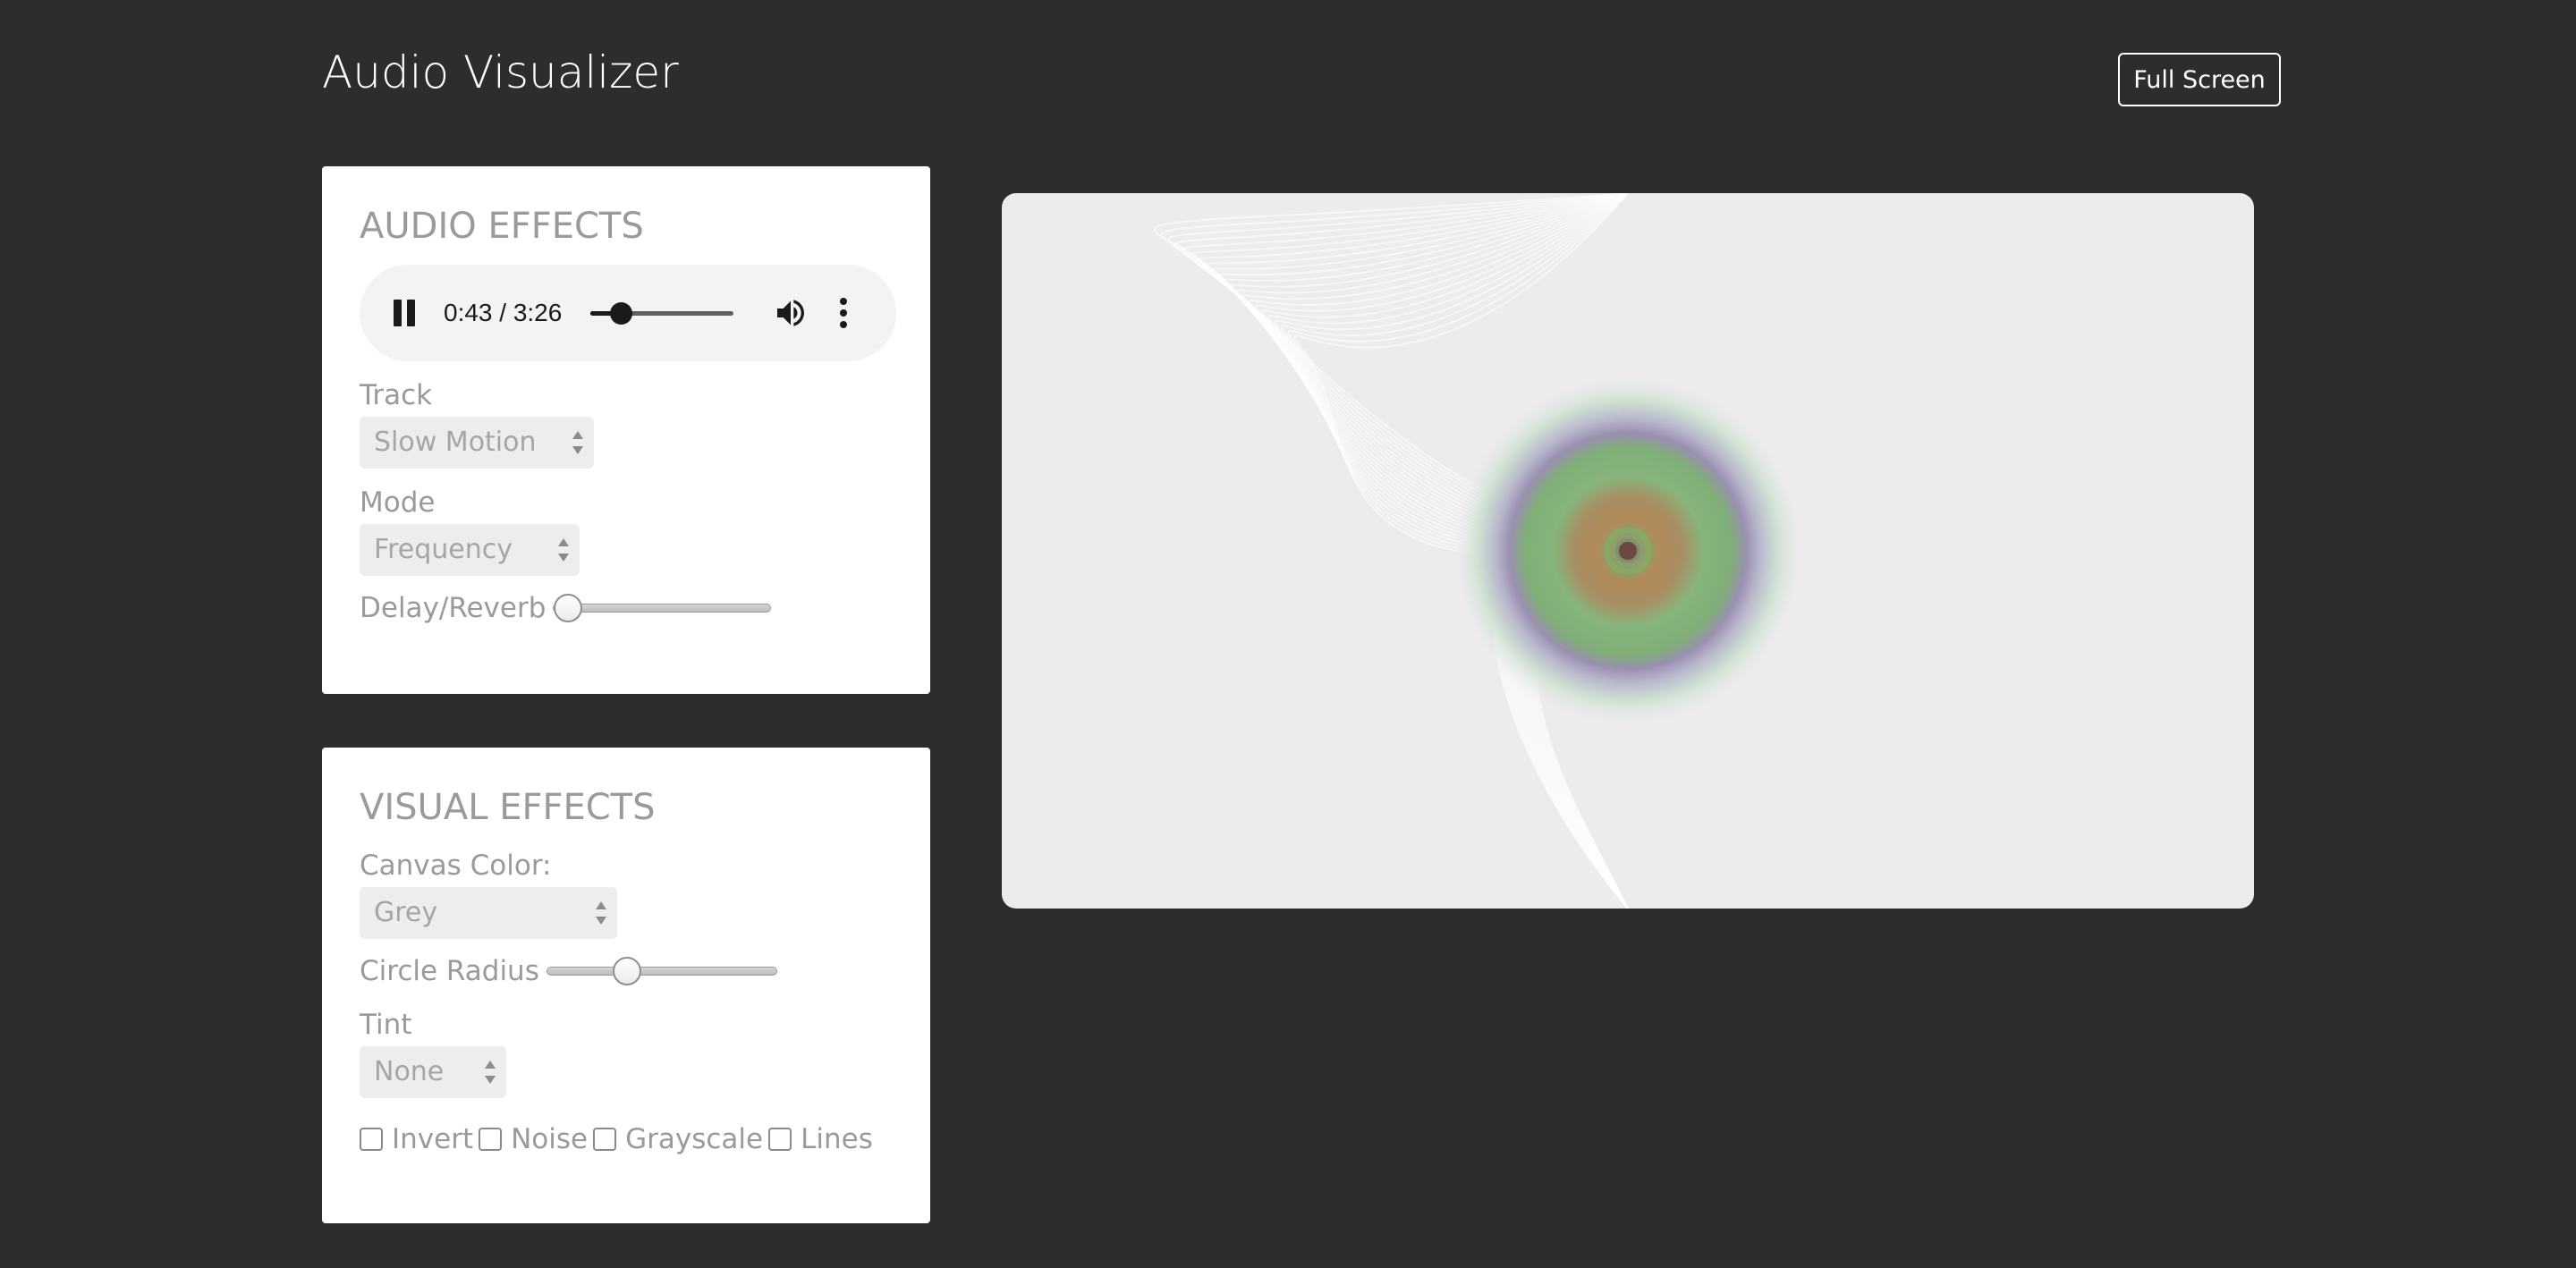 This screenshot has width=2576, height=1268. I want to click on circle-radius-slider, so click(661, 971).